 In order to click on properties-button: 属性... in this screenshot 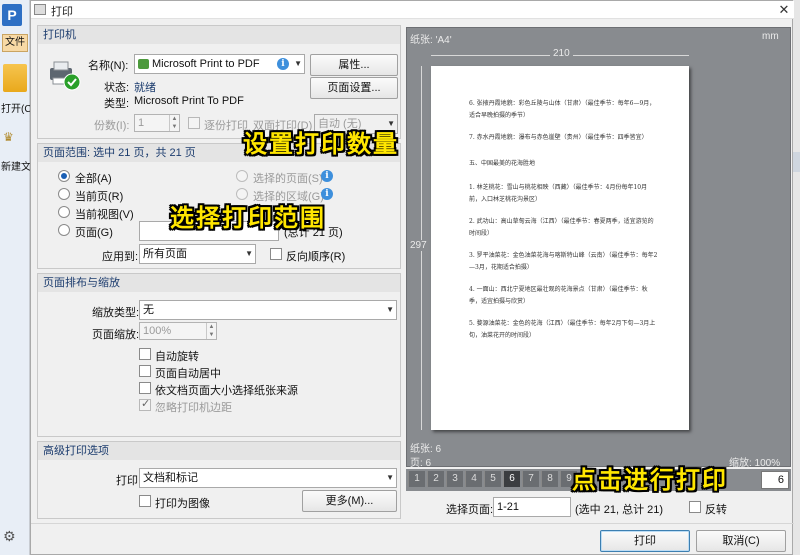, I will do `click(354, 65)`.